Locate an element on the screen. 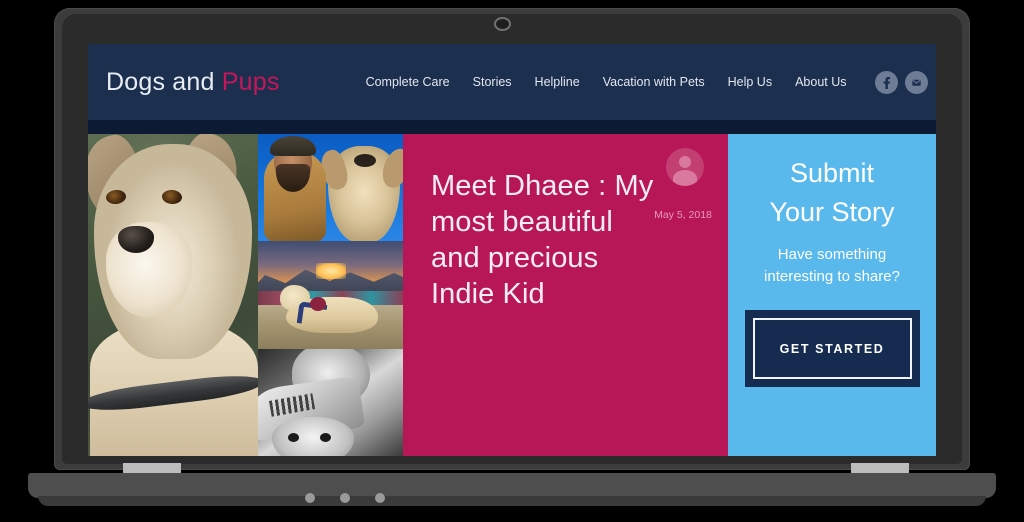 The width and height of the screenshot is (1024, 522). nav-item-stories: Stories is located at coordinates (492, 82).